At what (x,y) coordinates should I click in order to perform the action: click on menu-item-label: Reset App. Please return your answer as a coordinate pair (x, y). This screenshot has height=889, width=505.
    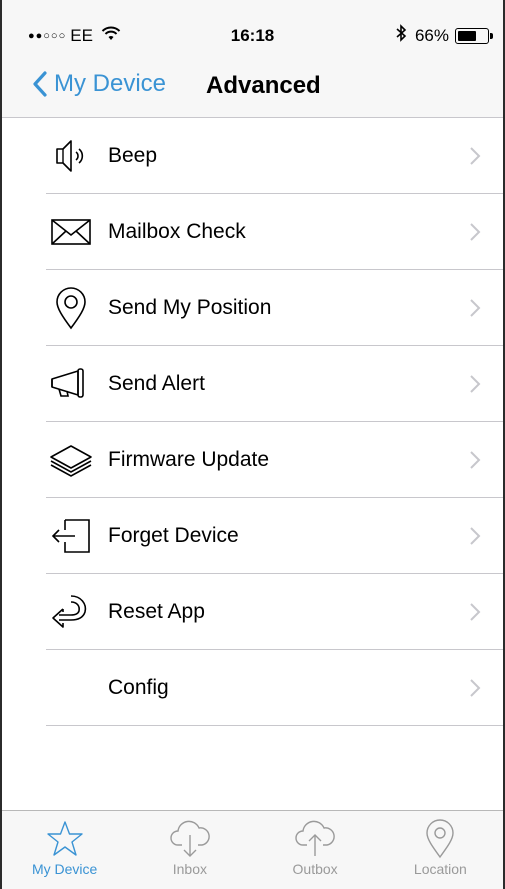
    Looking at the image, I should click on (156, 611).